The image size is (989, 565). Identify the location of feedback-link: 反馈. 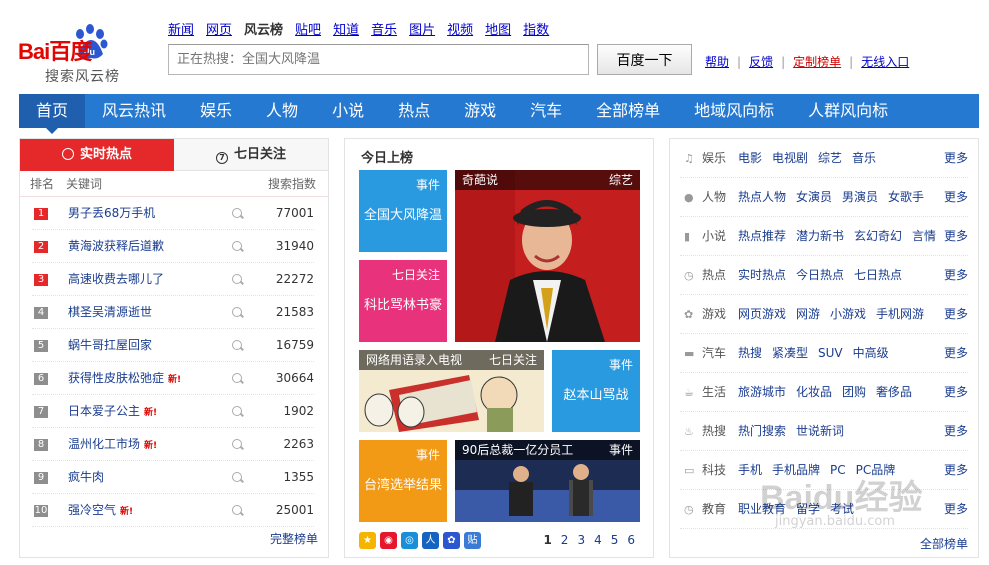
(761, 62).